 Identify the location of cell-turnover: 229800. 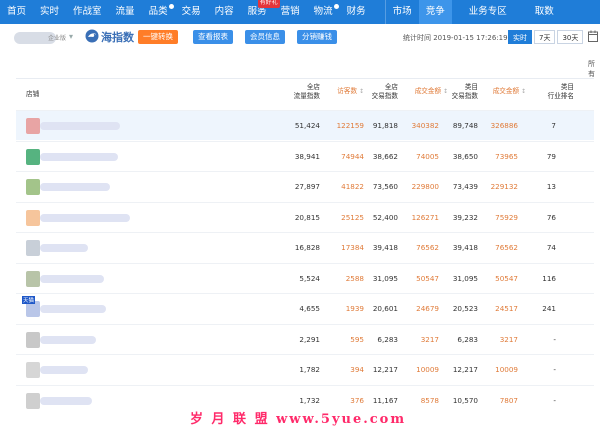
(425, 186).